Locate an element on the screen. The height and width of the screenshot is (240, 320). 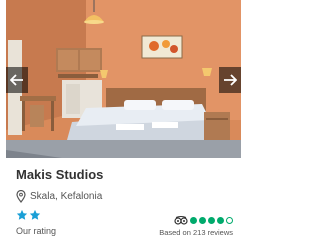
hotel-location: Skala, Kefalonia is located at coordinates (59, 196).